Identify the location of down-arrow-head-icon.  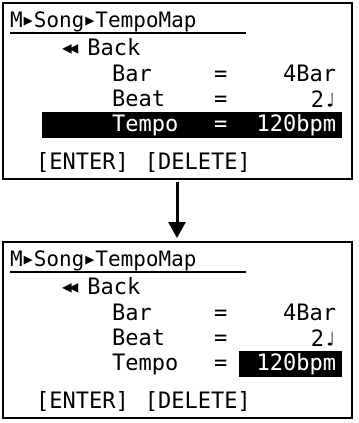
(177, 230).